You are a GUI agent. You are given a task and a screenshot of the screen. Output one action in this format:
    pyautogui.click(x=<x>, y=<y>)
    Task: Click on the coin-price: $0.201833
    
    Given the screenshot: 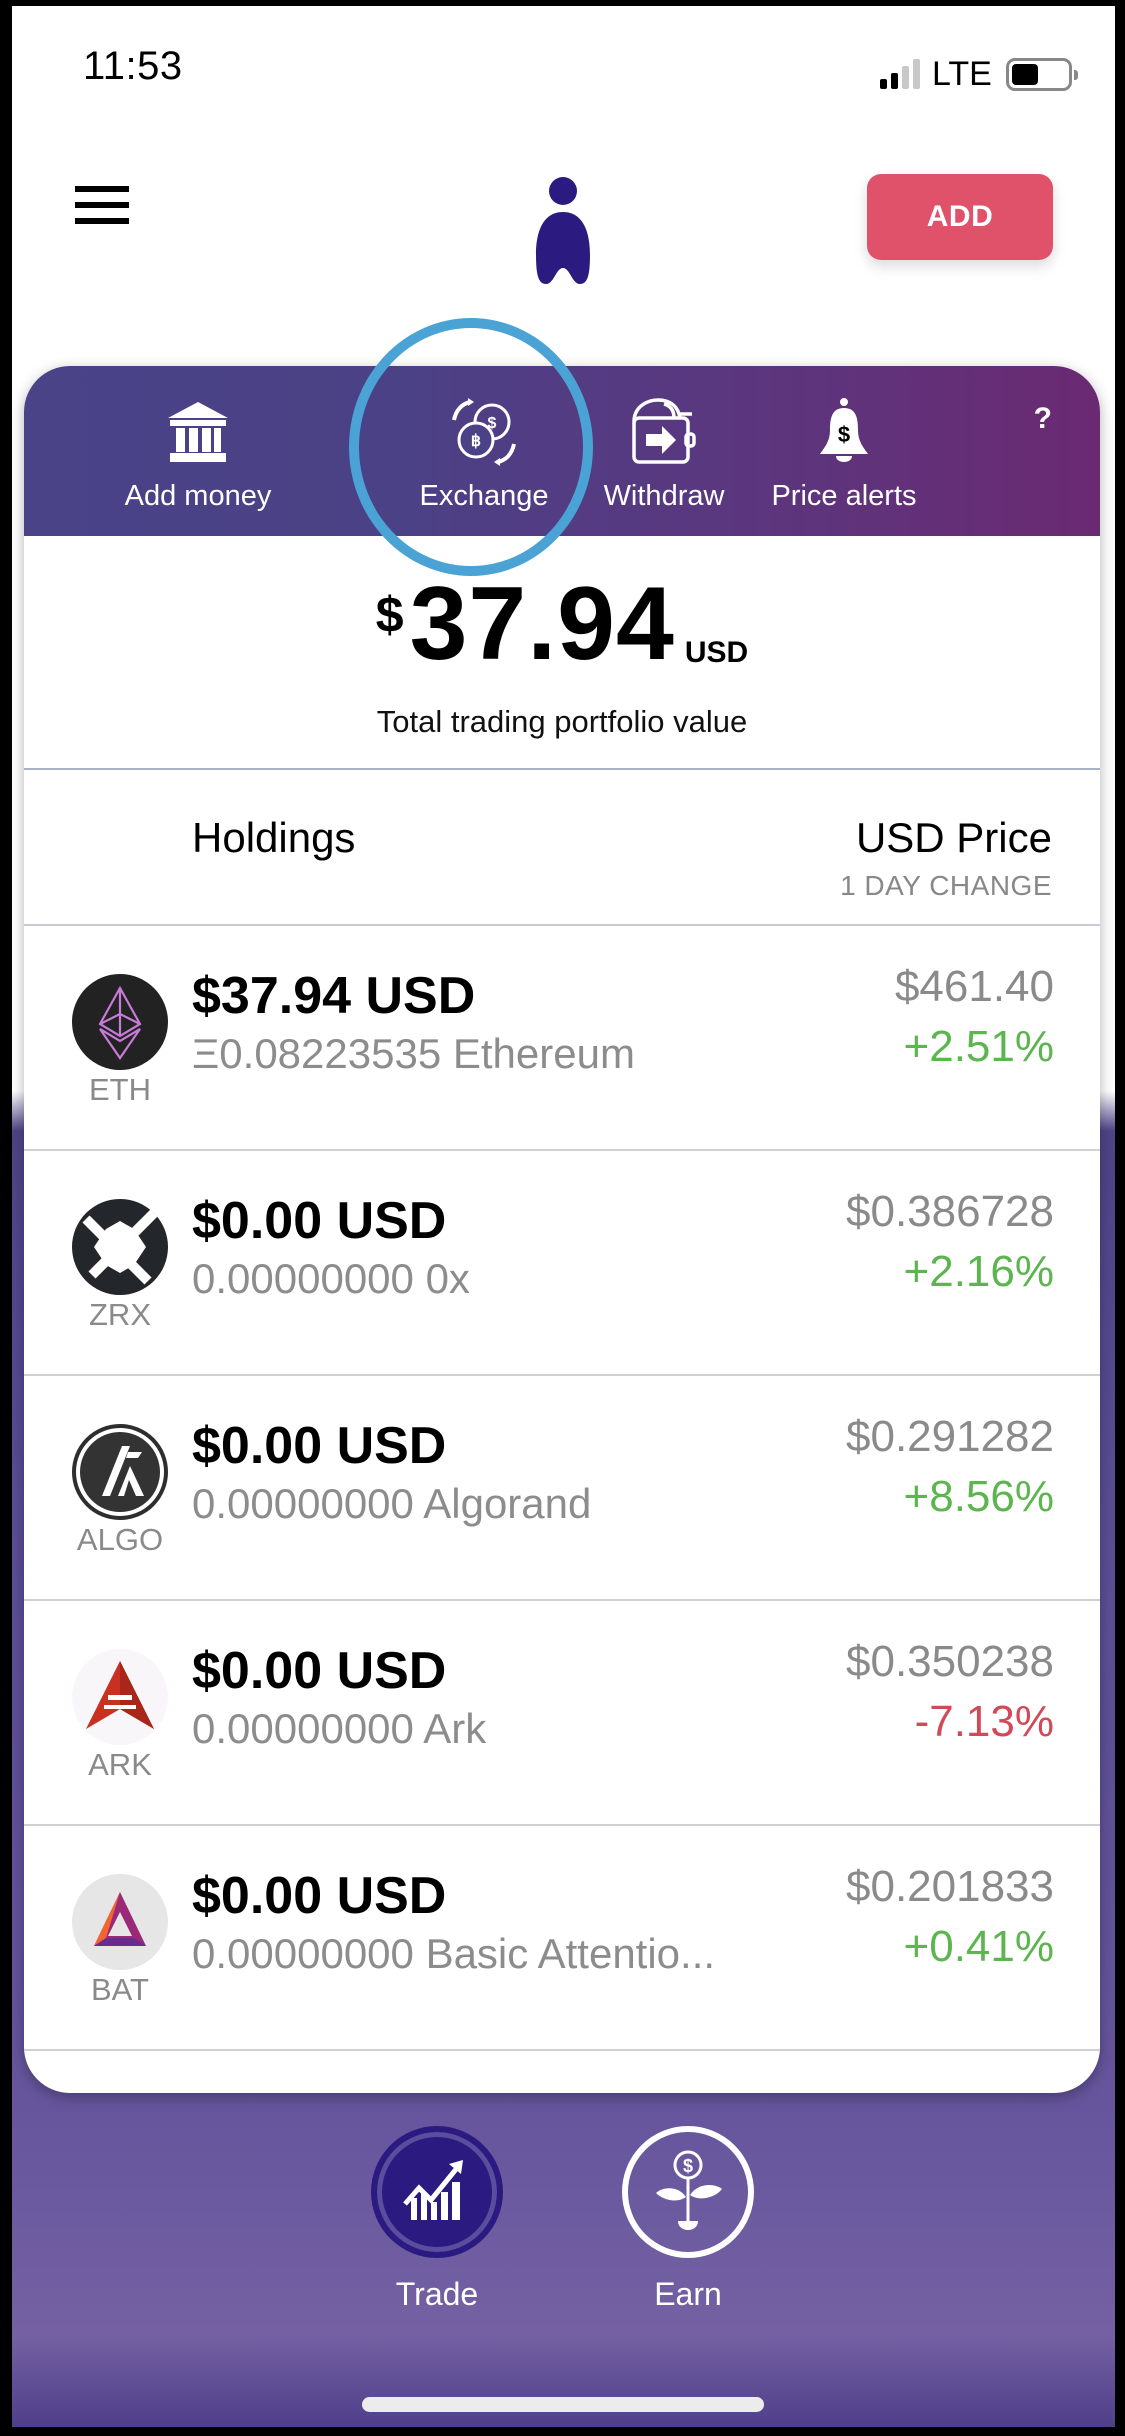 What is the action you would take?
    pyautogui.click(x=950, y=1886)
    